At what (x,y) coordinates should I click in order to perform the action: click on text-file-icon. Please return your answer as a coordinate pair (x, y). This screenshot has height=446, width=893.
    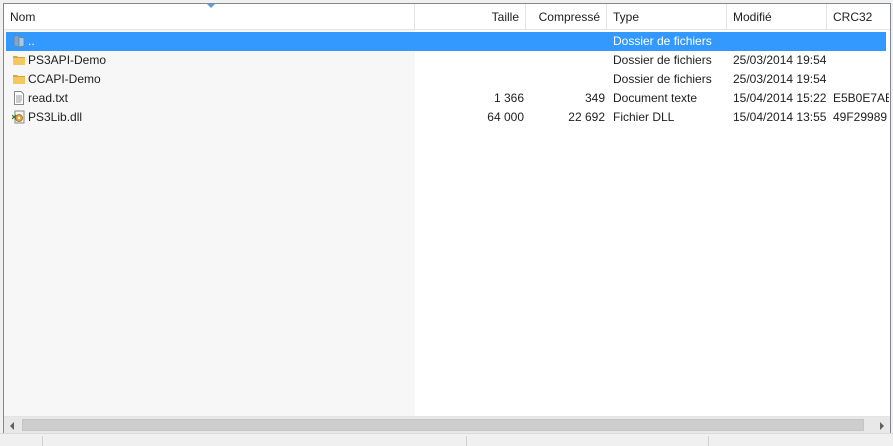
    Looking at the image, I should click on (19, 98).